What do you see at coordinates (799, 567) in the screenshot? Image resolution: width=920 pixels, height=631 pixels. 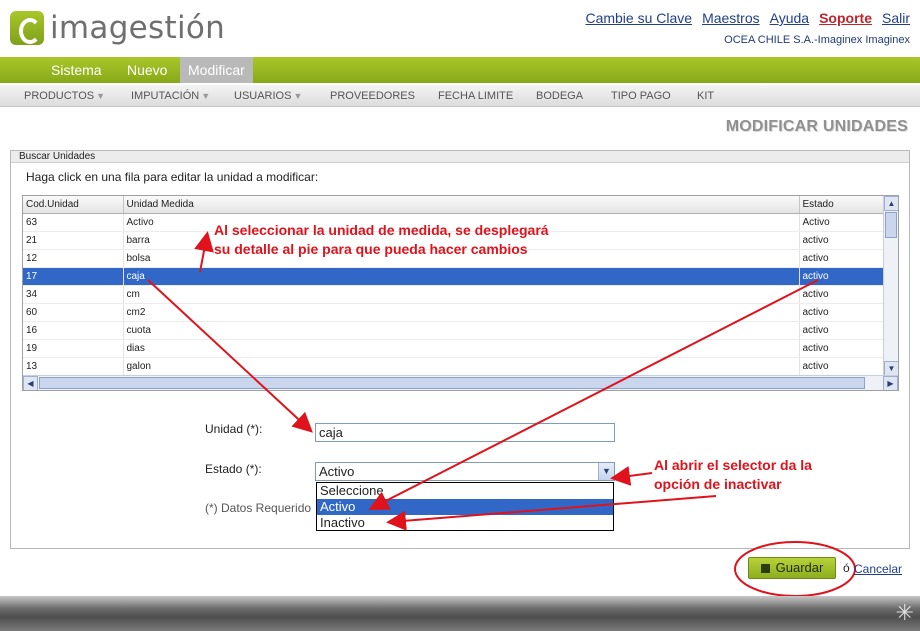 I see `save-label: Guardar` at bounding box center [799, 567].